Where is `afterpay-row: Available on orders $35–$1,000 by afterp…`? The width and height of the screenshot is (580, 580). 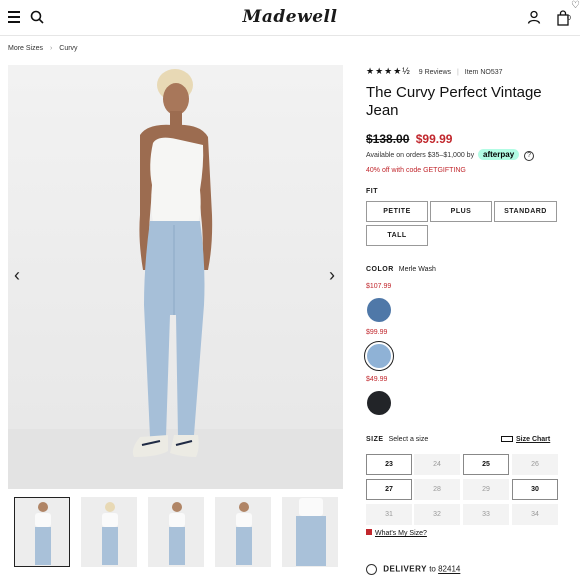
afterpay-row: Available on orders $35–$1,000 by afterp… is located at coordinates (471, 155).